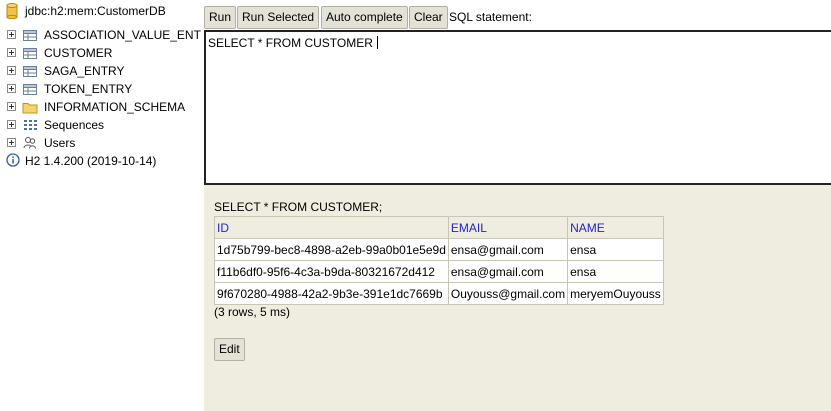  What do you see at coordinates (60, 143) in the screenshot?
I see `tree-item-label: Users` at bounding box center [60, 143].